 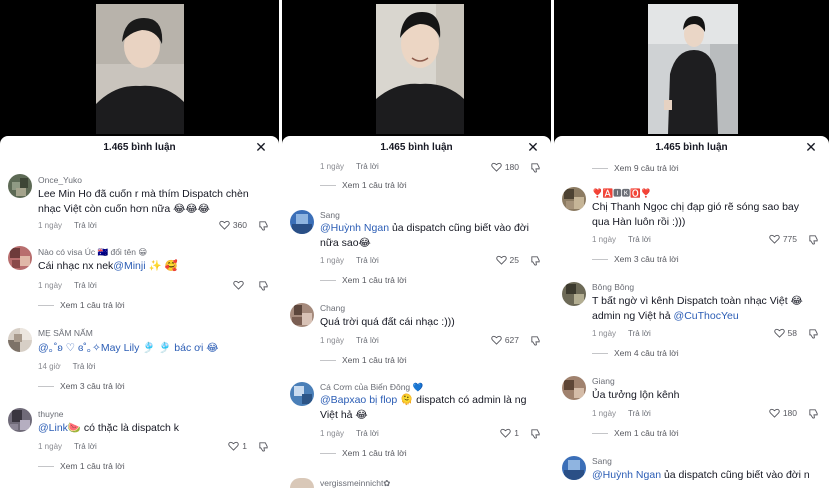 I want to click on comment-text: Cái nhạc nx nek@Minji ✨ 🥰, so click(x=108, y=266).